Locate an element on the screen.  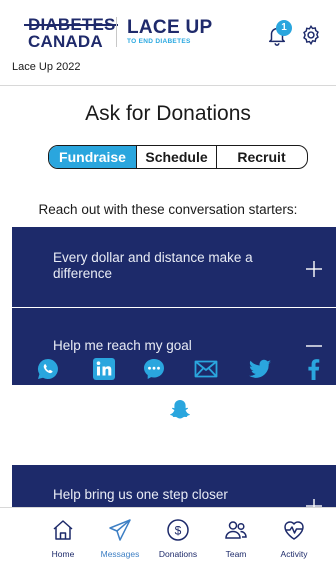
nav-label: Messages is located at coordinates (120, 554).